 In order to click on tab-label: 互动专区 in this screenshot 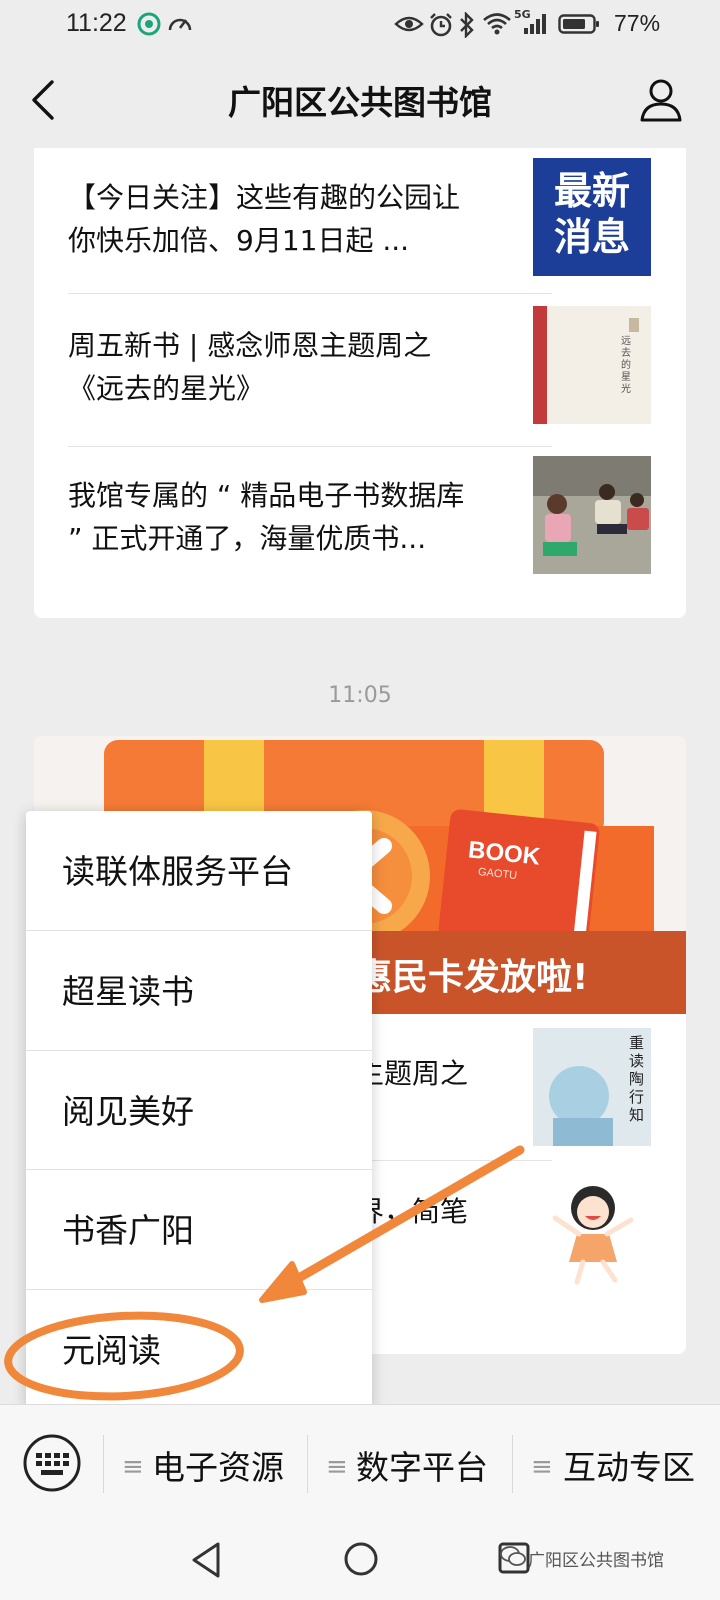, I will do `click(629, 1467)`.